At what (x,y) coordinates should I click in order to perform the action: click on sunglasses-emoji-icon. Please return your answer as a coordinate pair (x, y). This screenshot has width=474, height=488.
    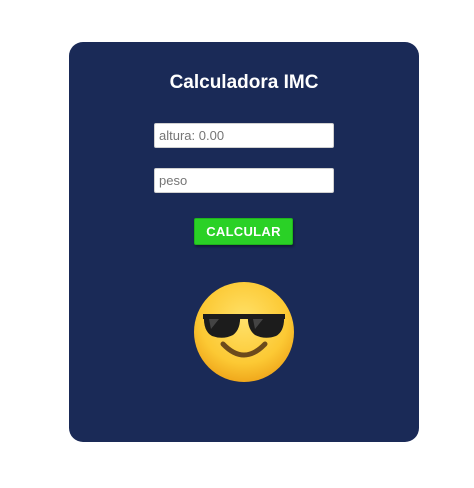
    Looking at the image, I should click on (244, 332).